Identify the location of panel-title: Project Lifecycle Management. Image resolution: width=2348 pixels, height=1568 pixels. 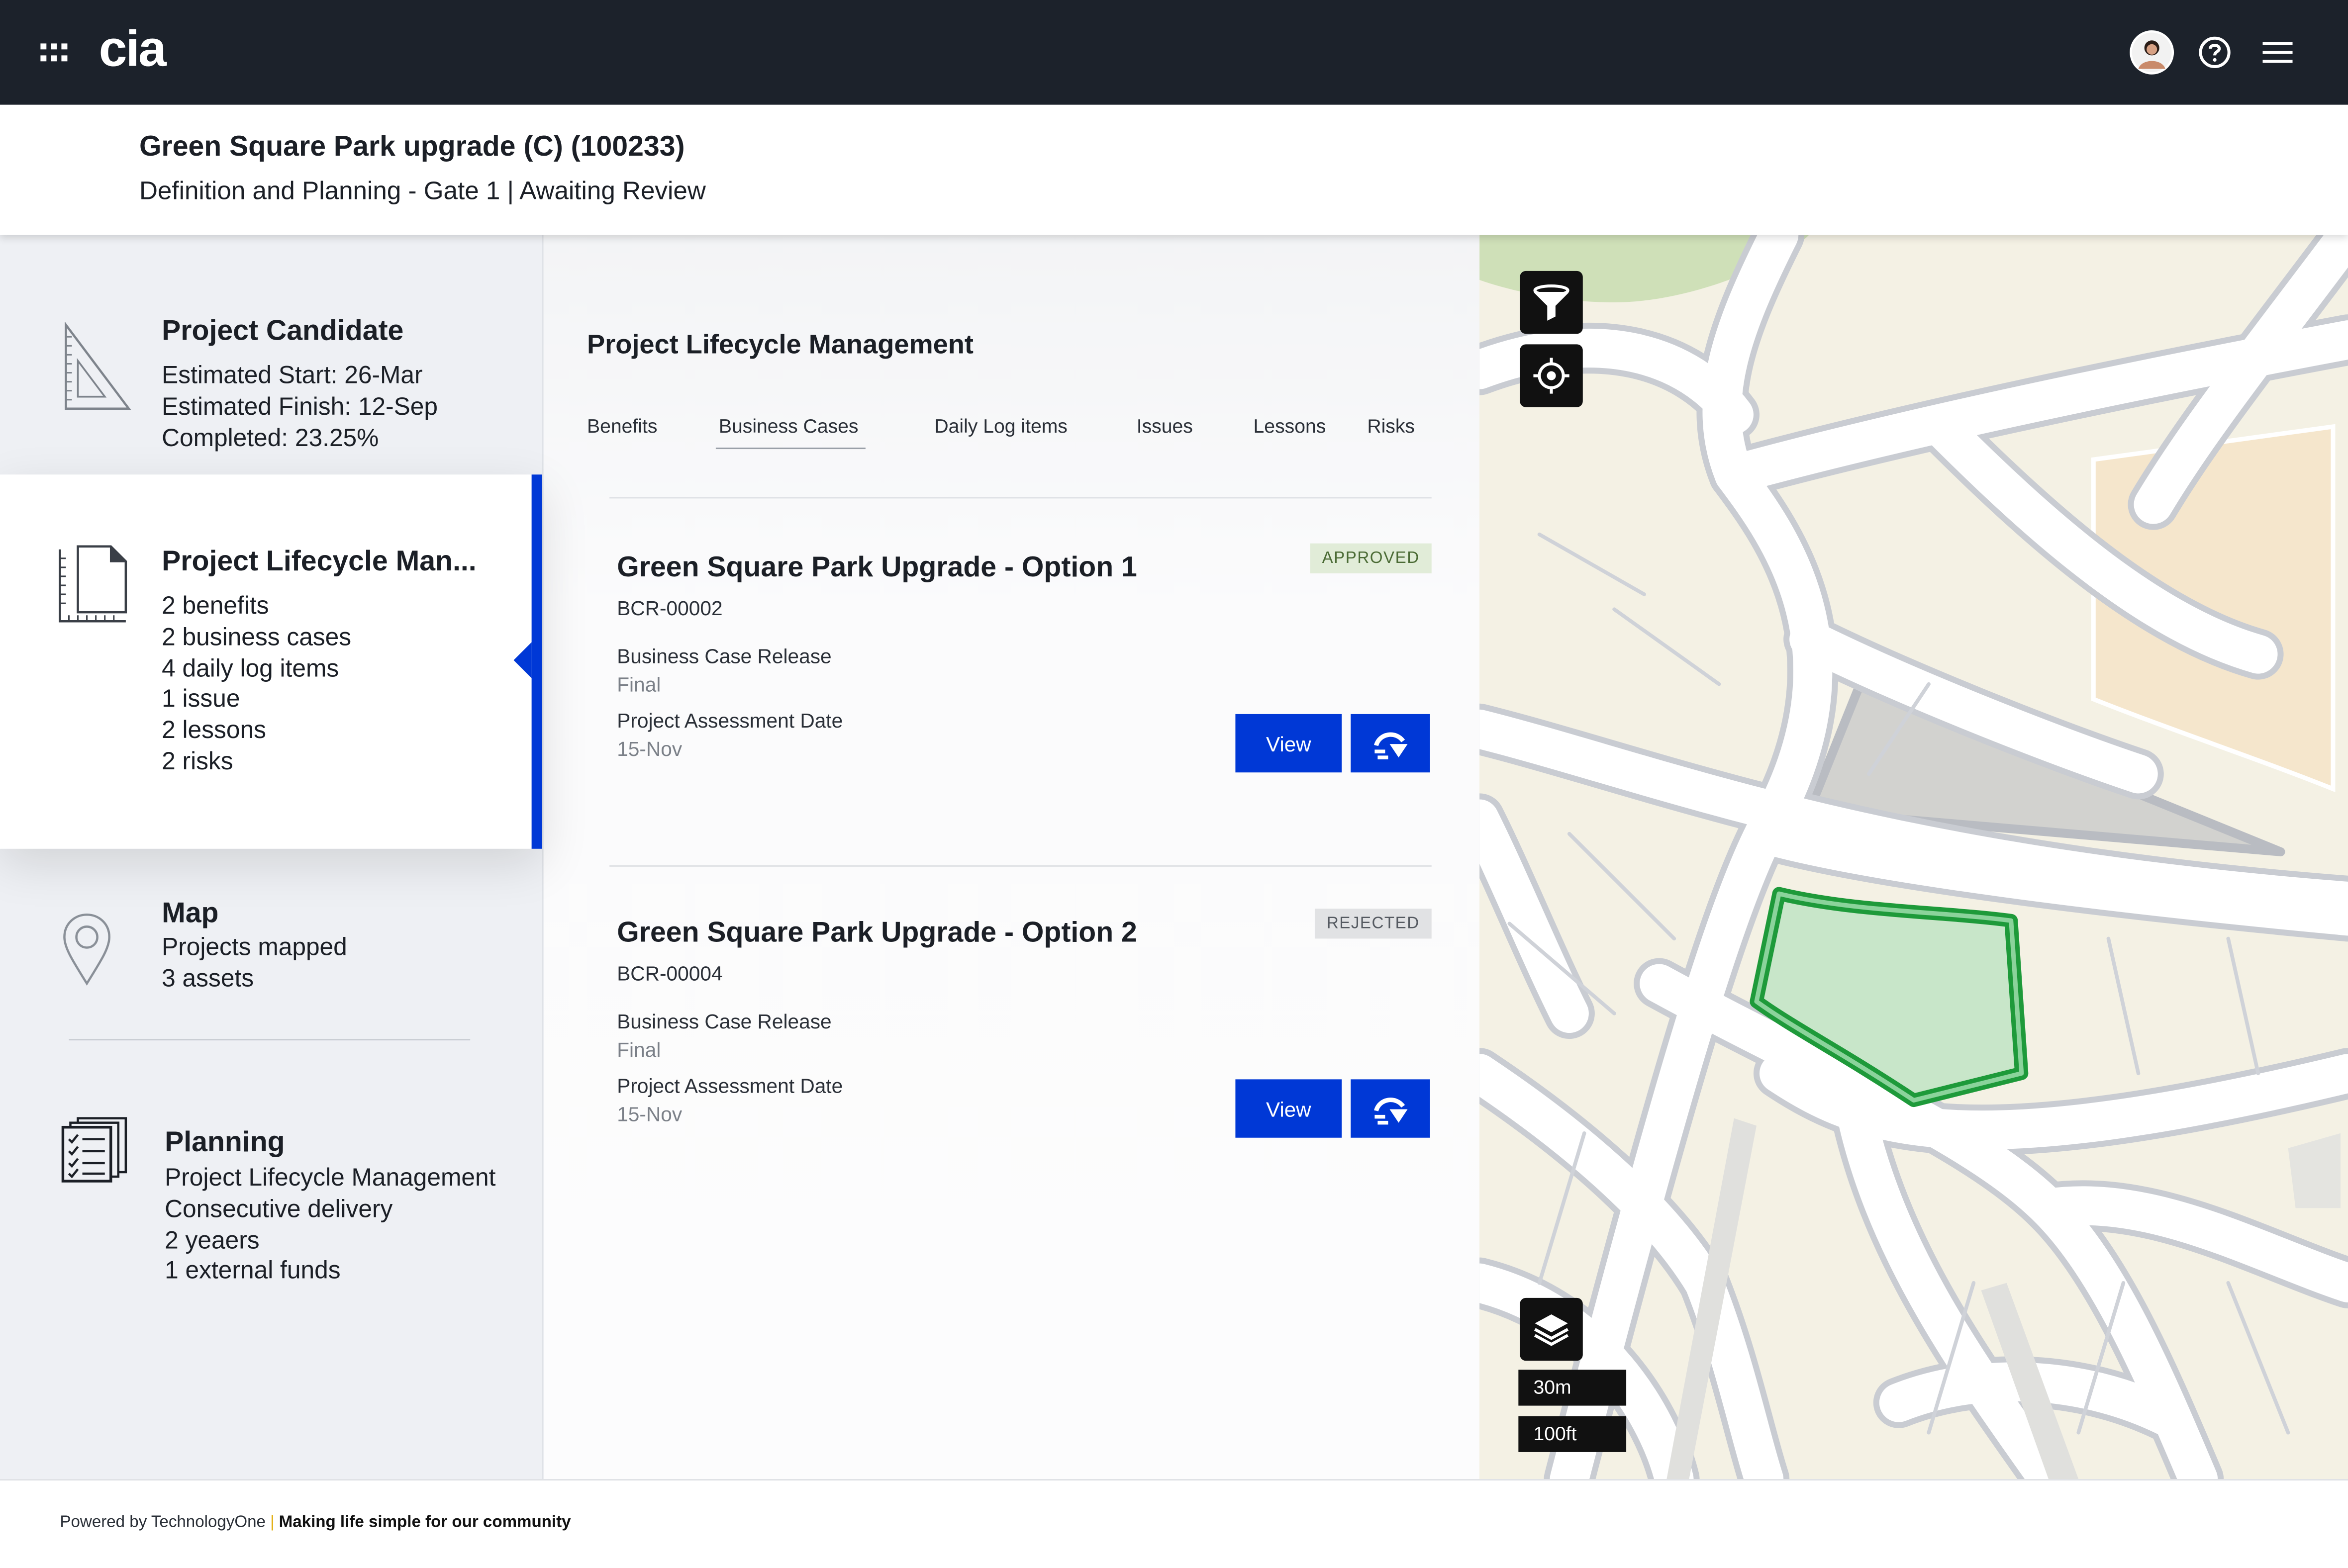
(780, 345).